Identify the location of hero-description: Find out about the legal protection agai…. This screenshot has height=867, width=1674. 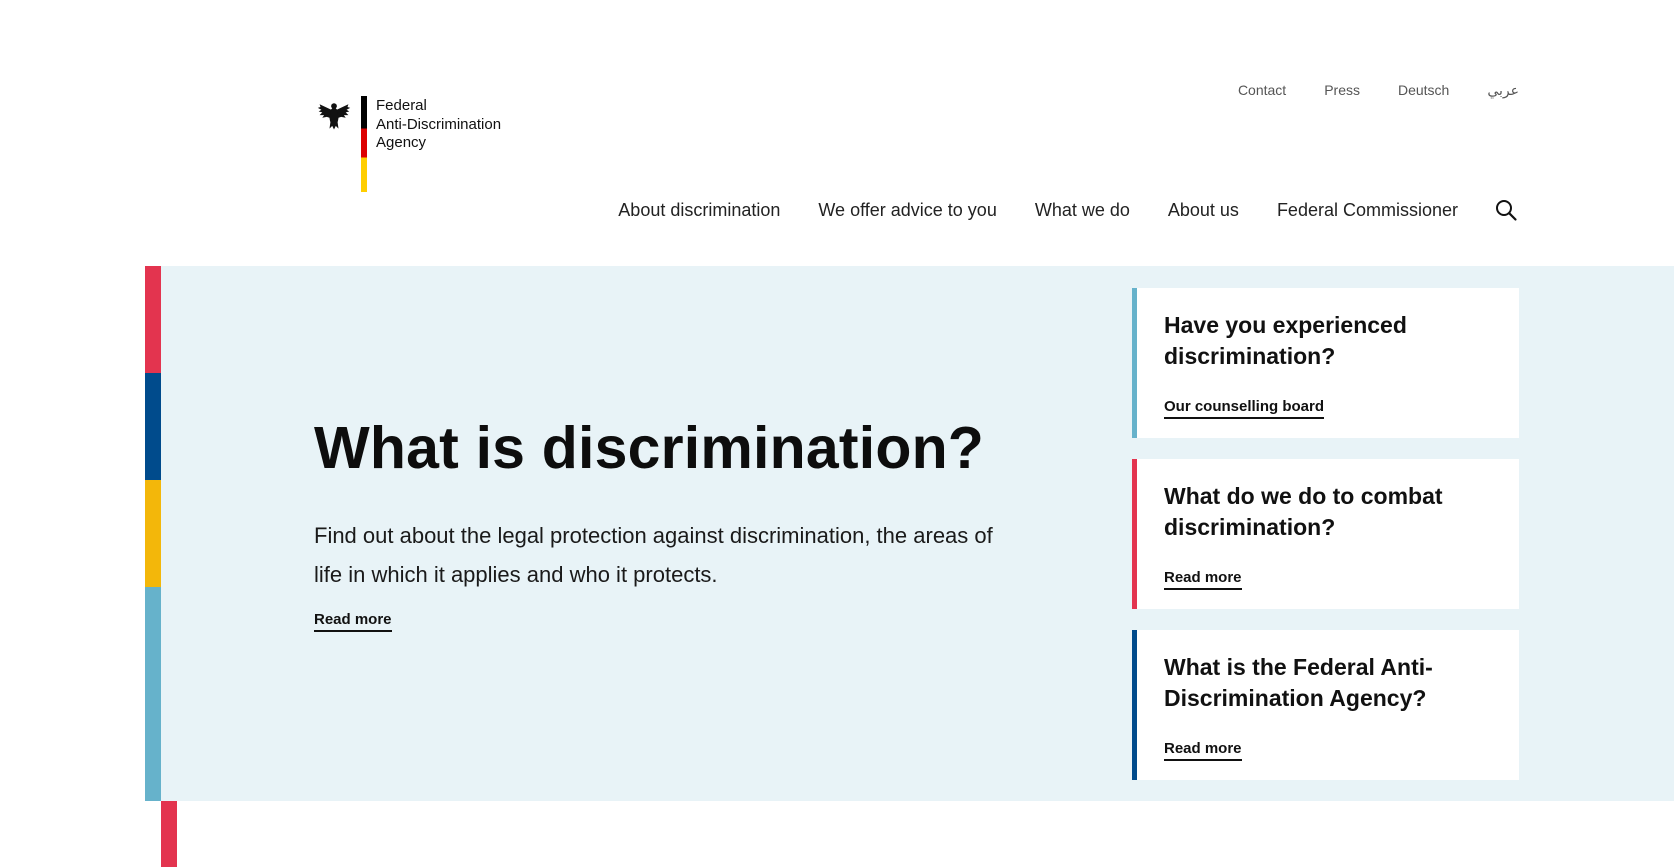
(653, 555).